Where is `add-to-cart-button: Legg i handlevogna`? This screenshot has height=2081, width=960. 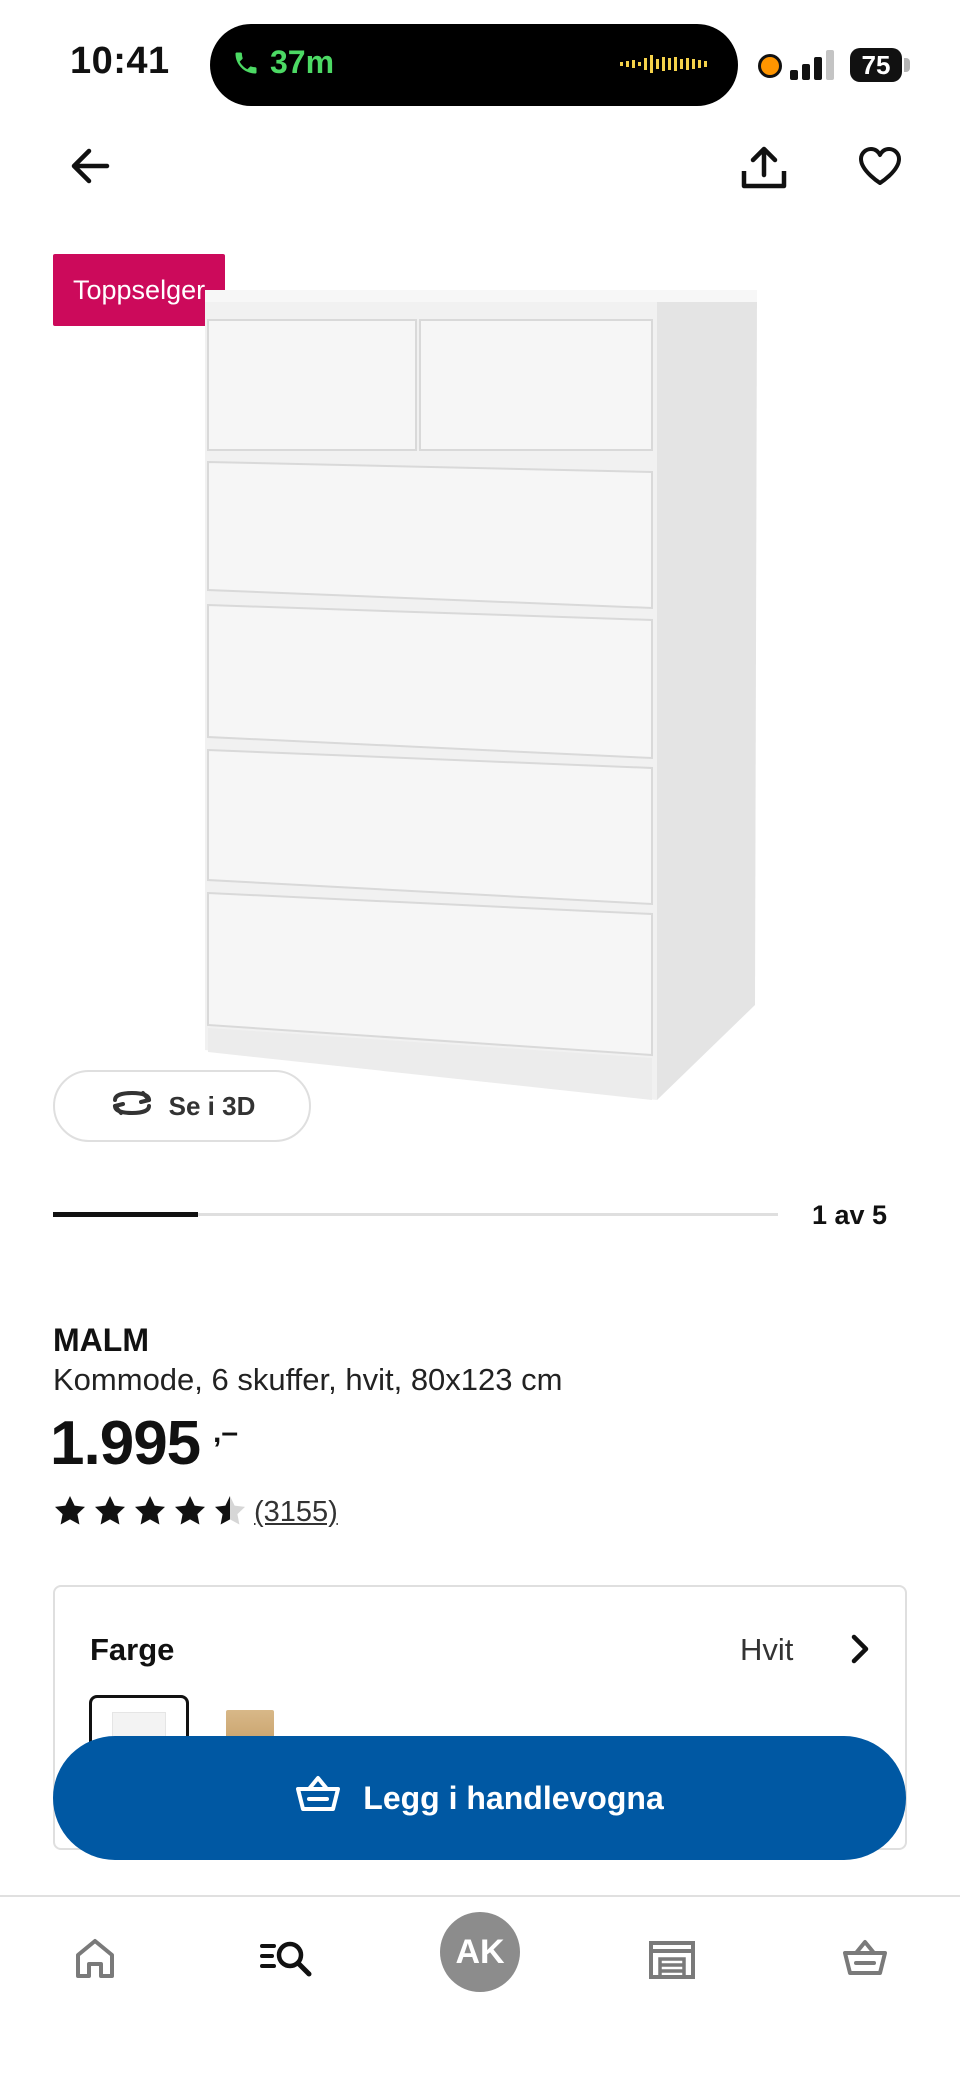
add-to-cart-button: Legg i handlevogna is located at coordinates (479, 1798).